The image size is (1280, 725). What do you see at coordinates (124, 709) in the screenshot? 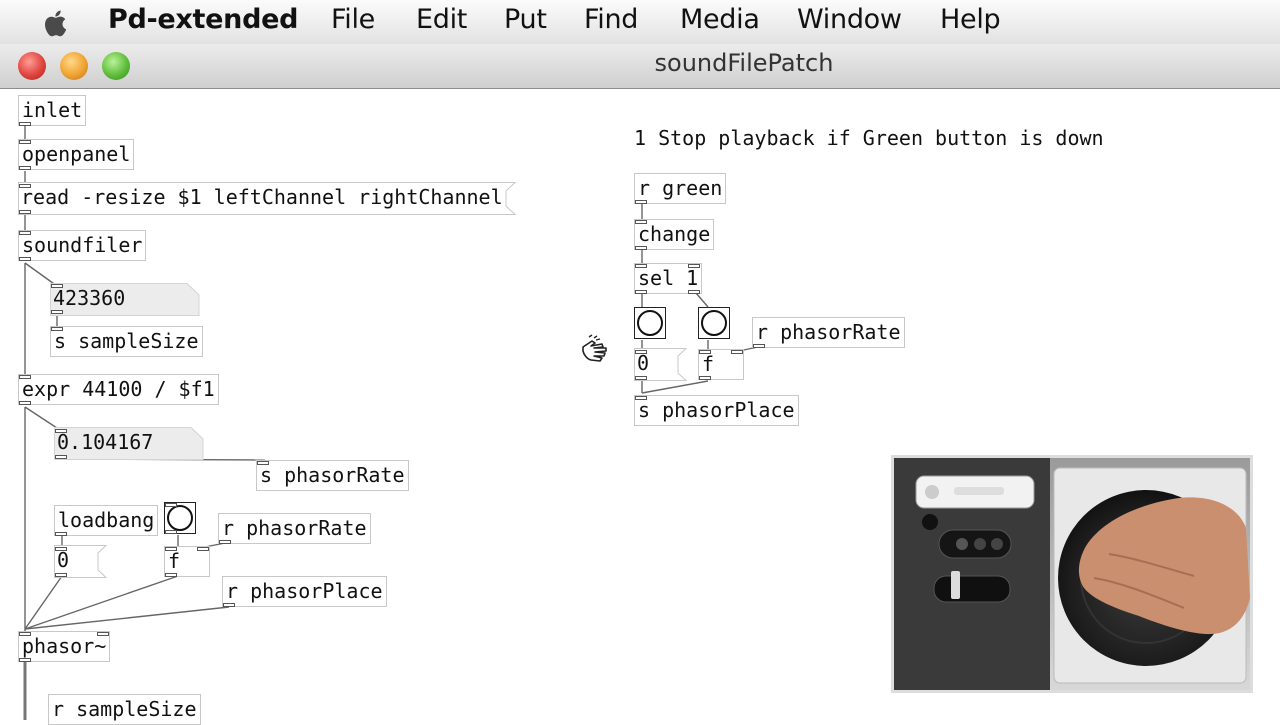
I see `receive-samplesize-object: r sampleSize` at bounding box center [124, 709].